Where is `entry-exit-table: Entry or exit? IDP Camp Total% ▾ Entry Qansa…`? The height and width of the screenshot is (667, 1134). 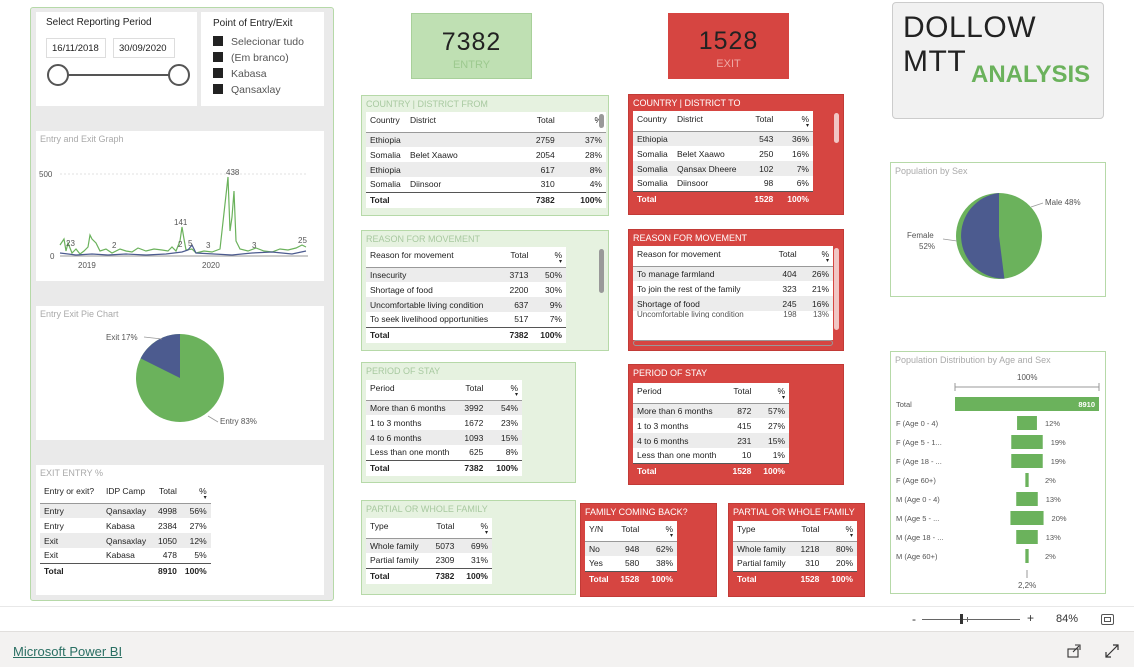
entry-exit-table: Entry or exit? IDP Camp Total% ▾ Entry Qansa… is located at coordinates (125, 531).